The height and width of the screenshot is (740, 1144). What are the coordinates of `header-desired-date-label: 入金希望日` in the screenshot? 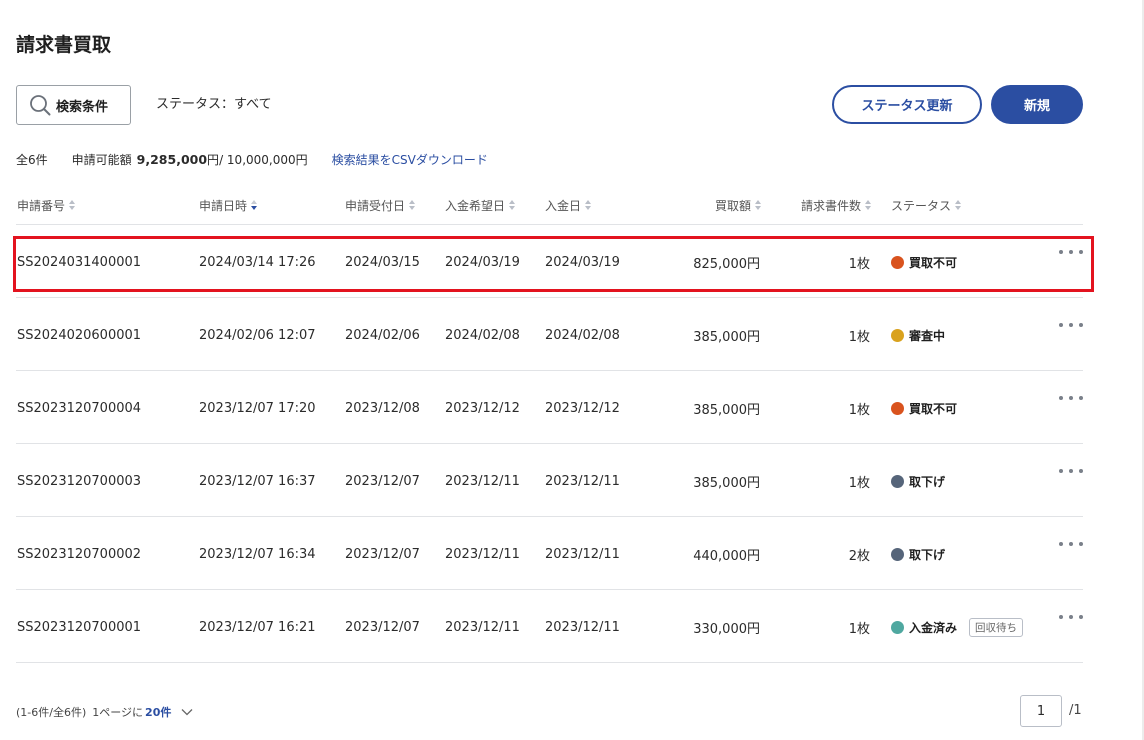 It's located at (475, 206).